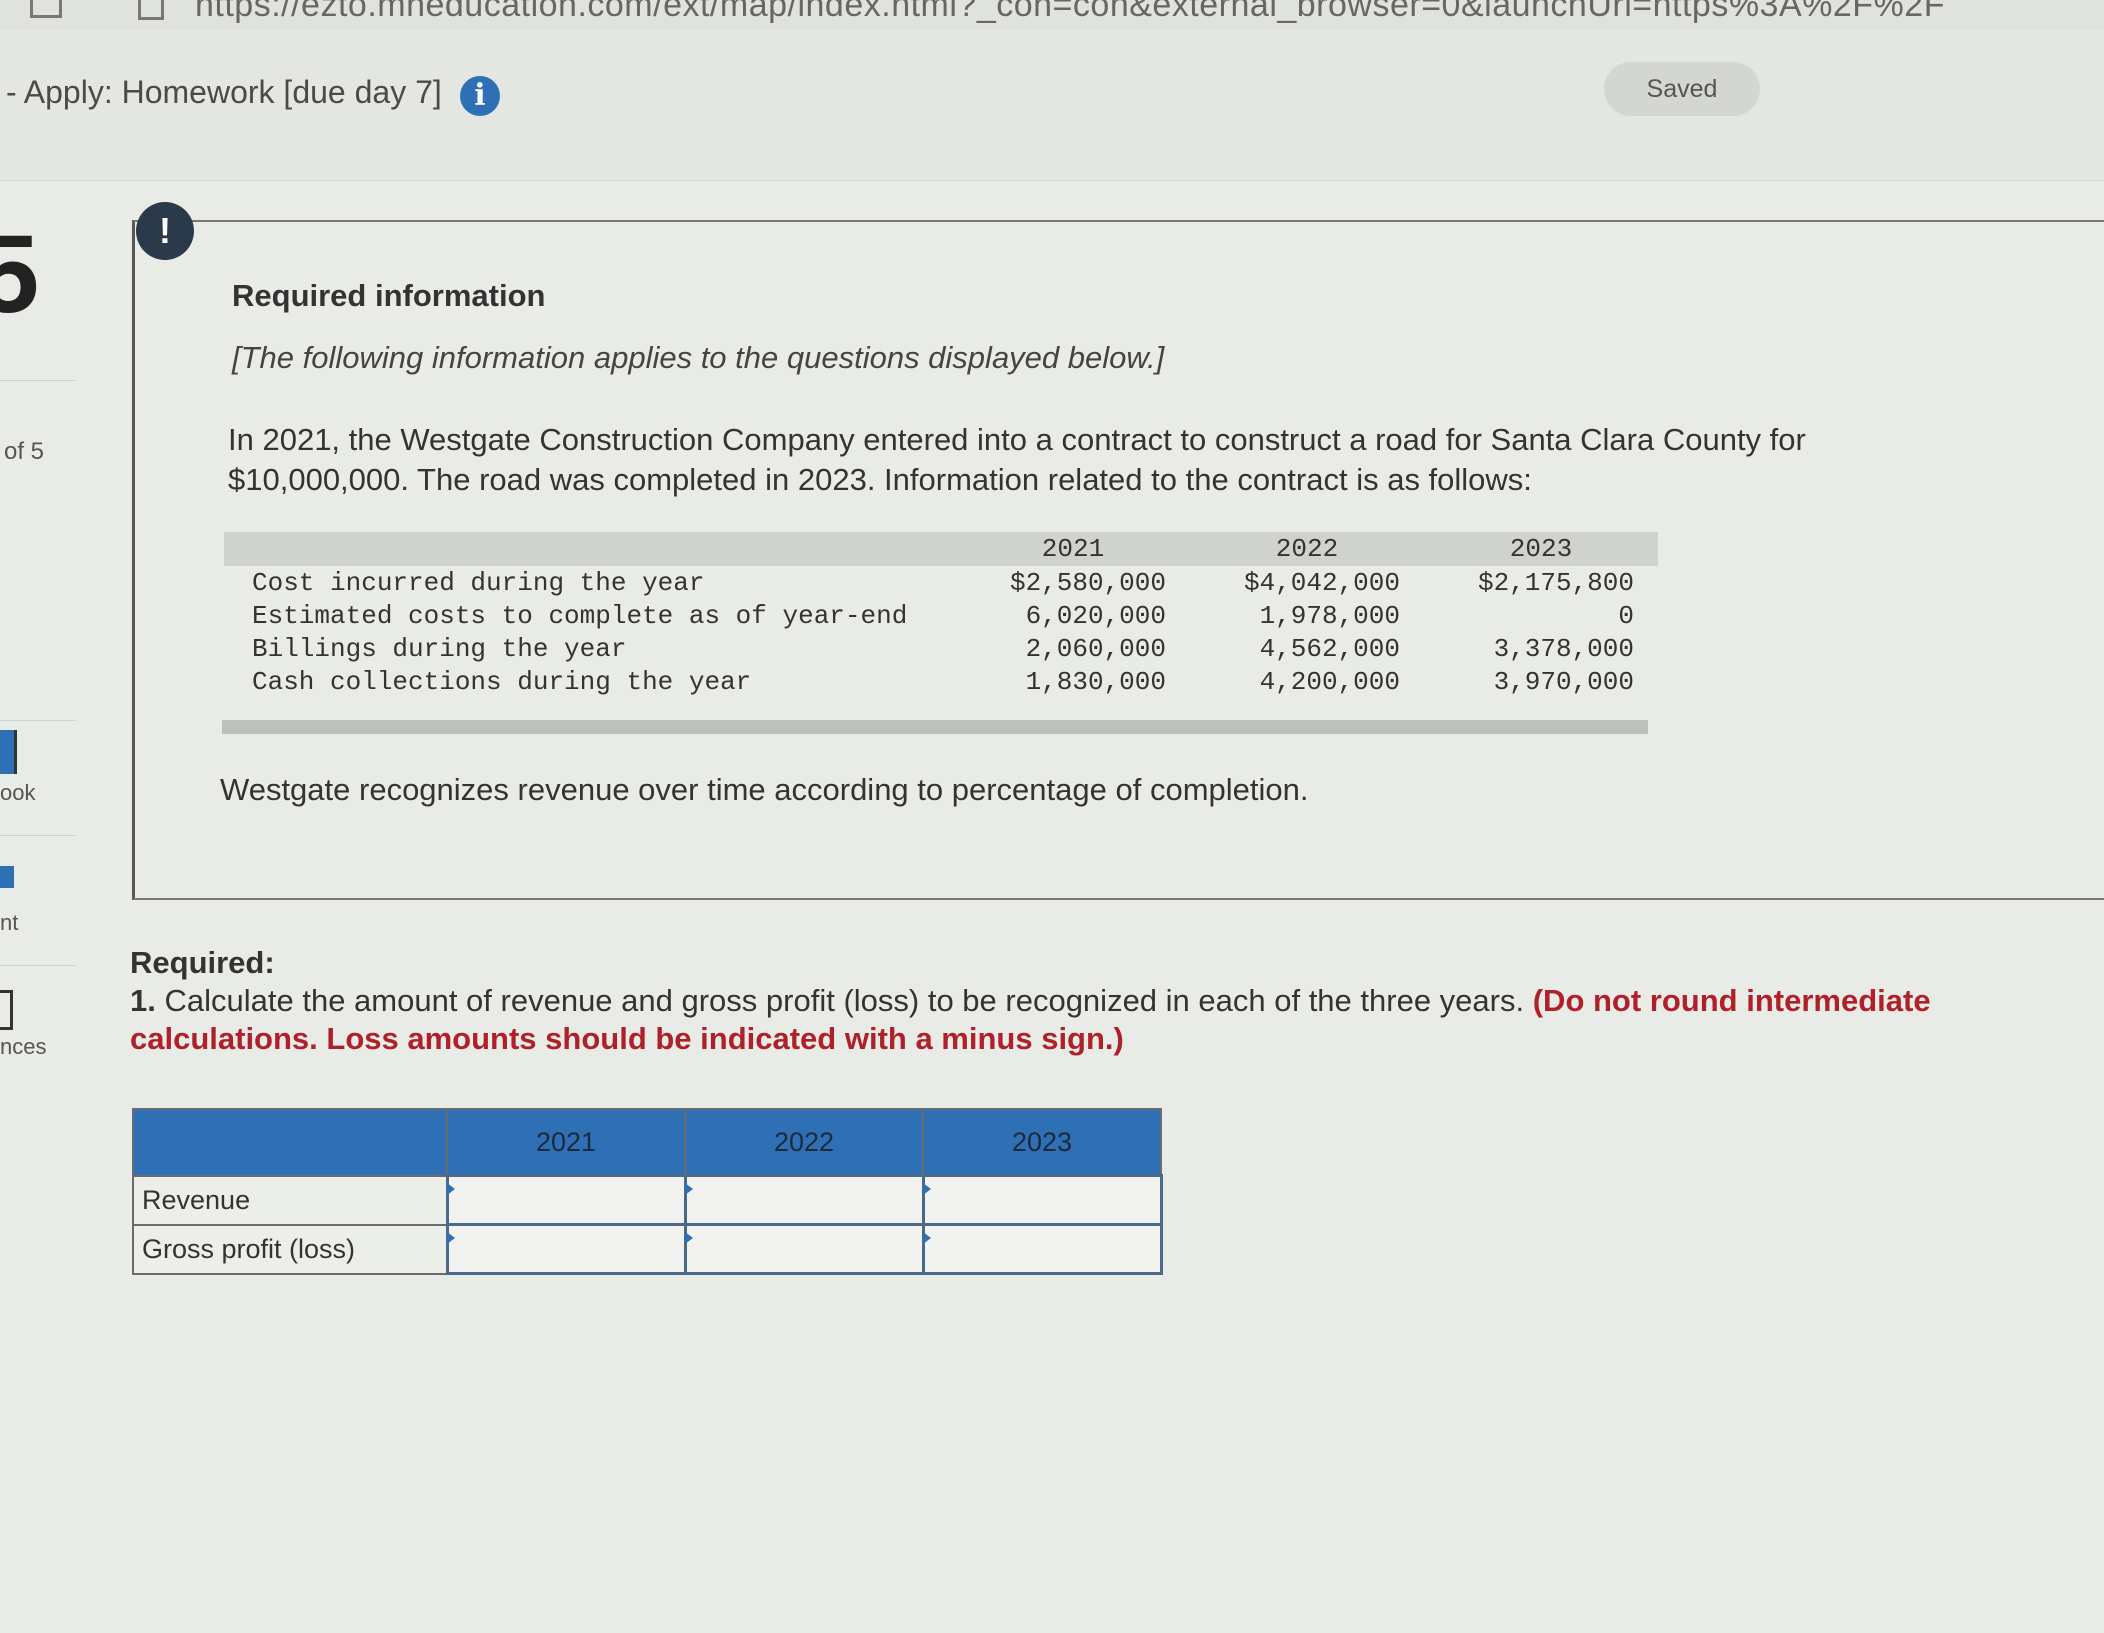 The height and width of the screenshot is (1633, 2104). I want to click on progress-label: of 5, so click(24, 451).